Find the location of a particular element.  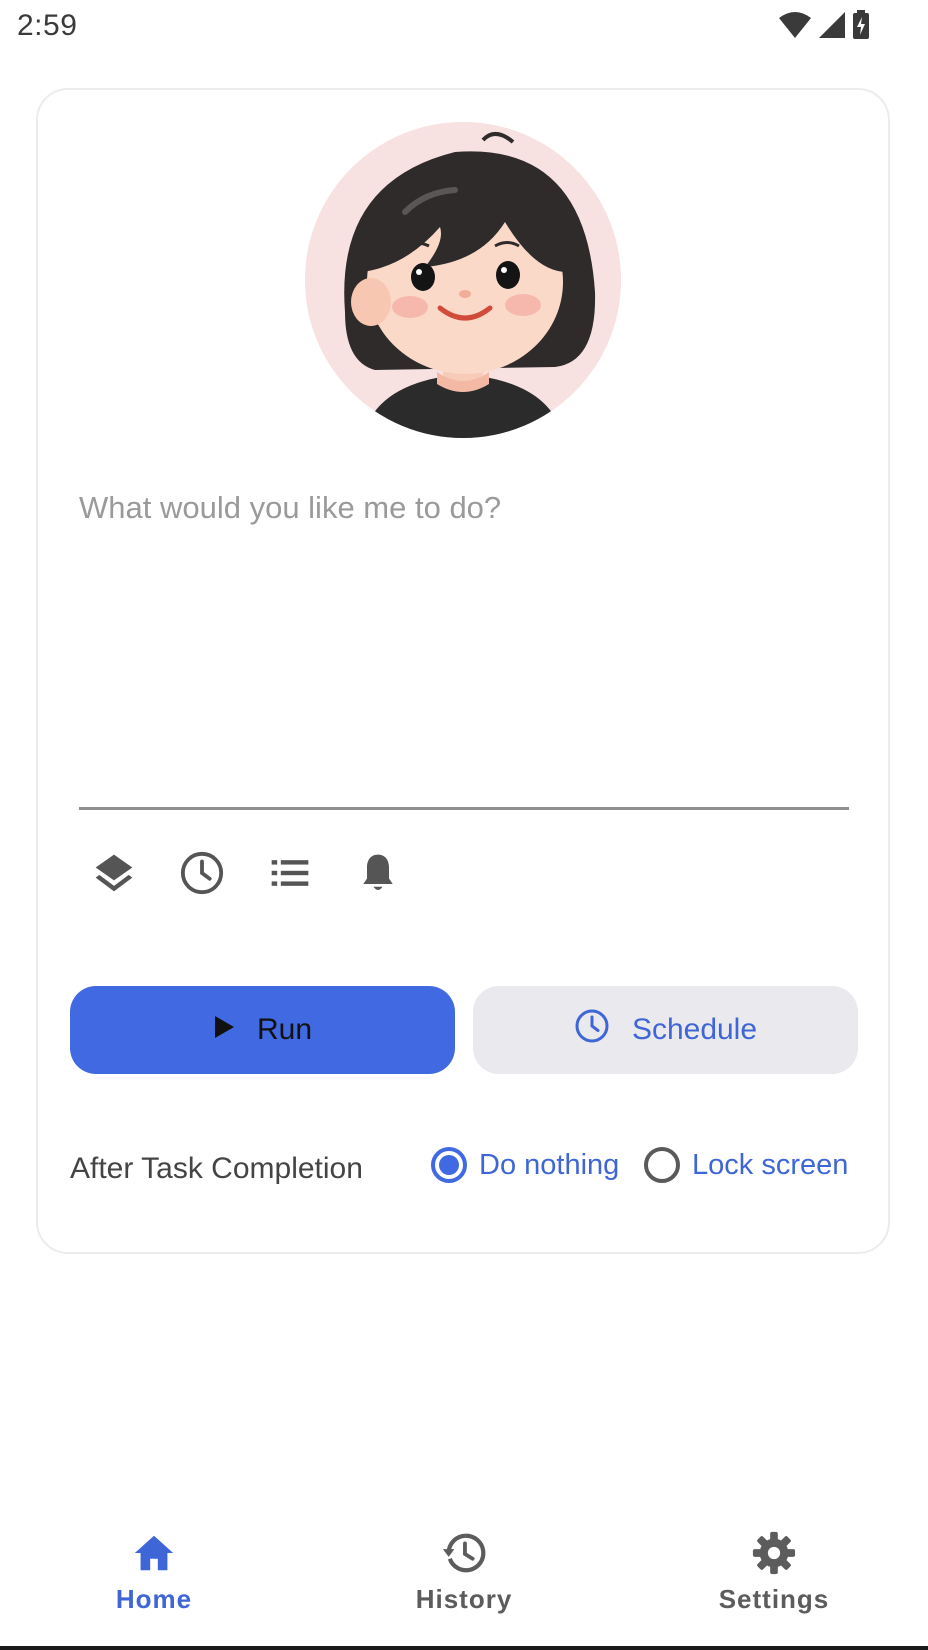

after-task-label: After Task Completion is located at coordinates (216, 1168).